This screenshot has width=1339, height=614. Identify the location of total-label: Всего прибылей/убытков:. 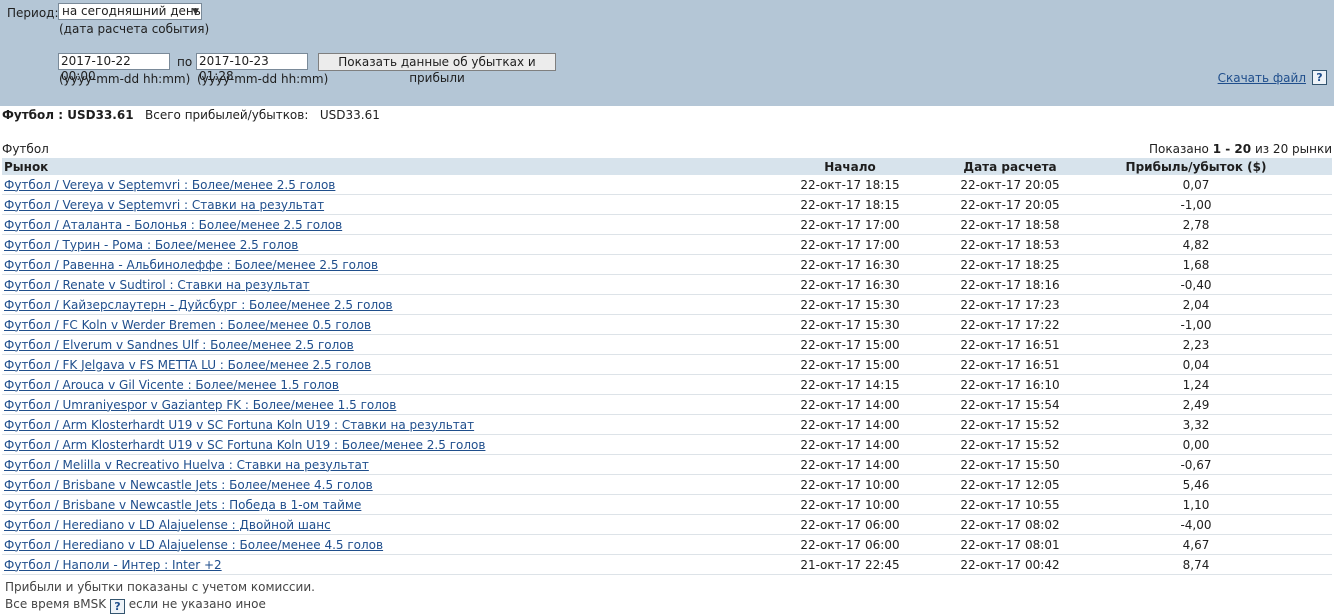
(227, 115).